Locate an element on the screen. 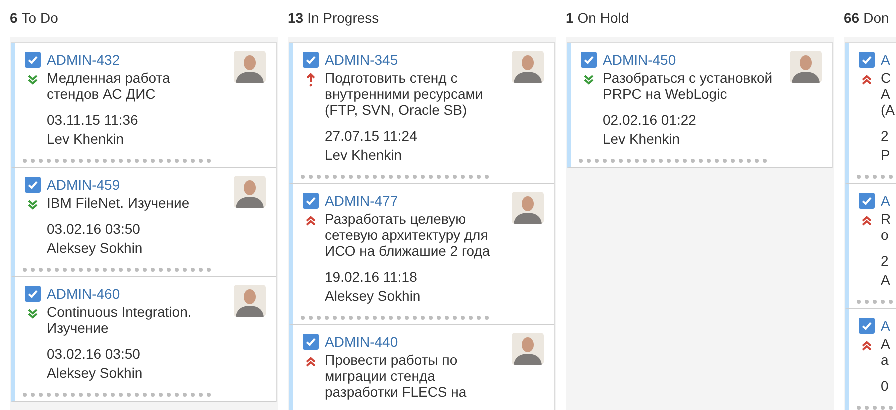 Image resolution: width=896 pixels, height=410 pixels. column-title: In Progress is located at coordinates (344, 18).